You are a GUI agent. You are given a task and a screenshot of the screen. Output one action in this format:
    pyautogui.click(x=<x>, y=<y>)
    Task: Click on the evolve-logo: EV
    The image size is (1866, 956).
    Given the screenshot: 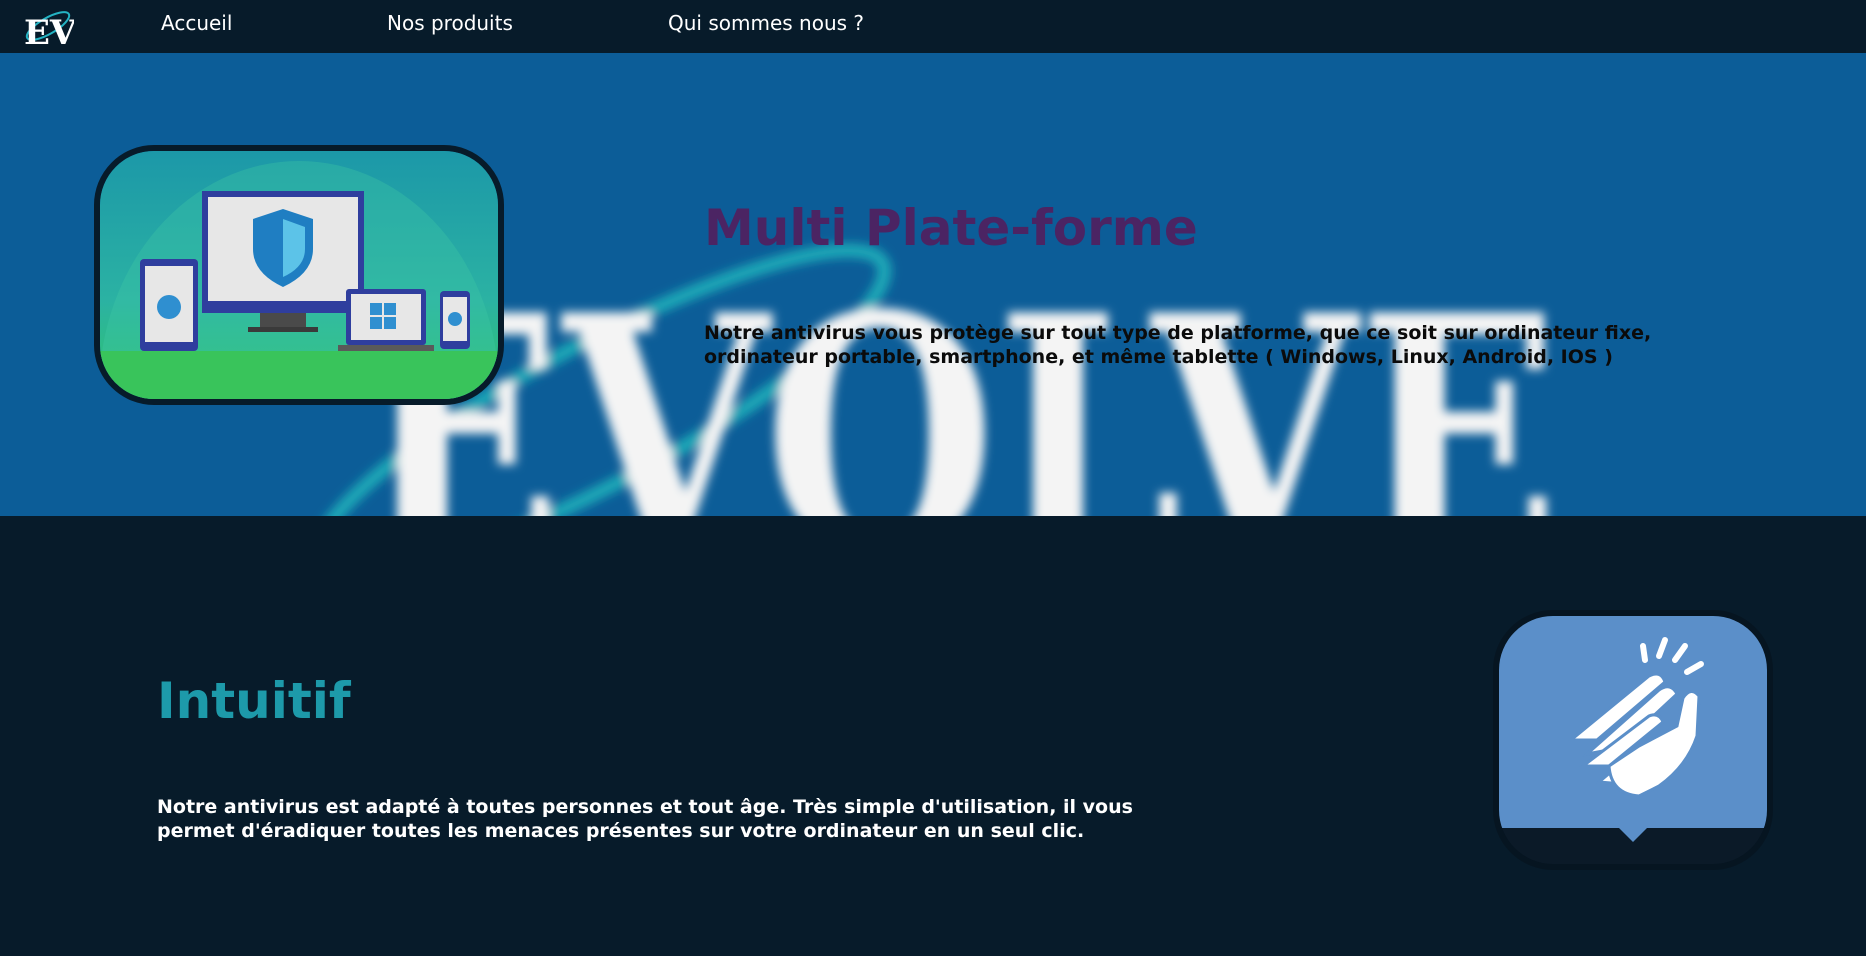 What is the action you would take?
    pyautogui.click(x=47, y=26)
    